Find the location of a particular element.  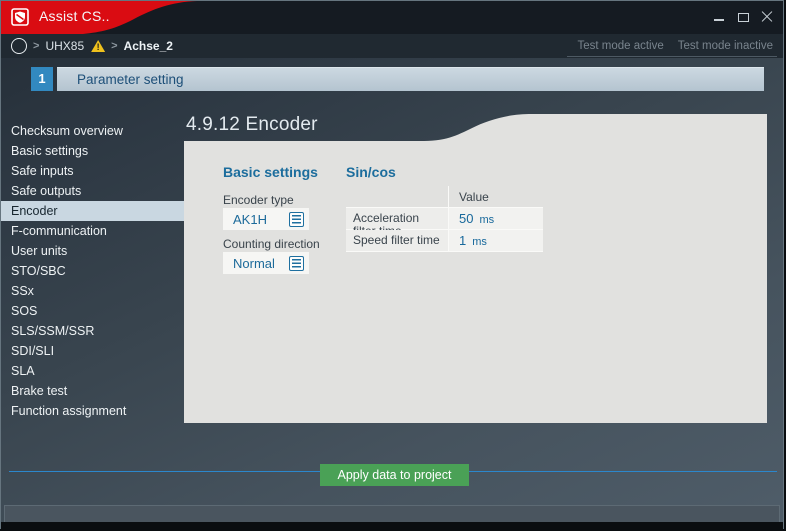

test-mode-switch: Test mode active Test mode inactive is located at coordinates (672, 47).